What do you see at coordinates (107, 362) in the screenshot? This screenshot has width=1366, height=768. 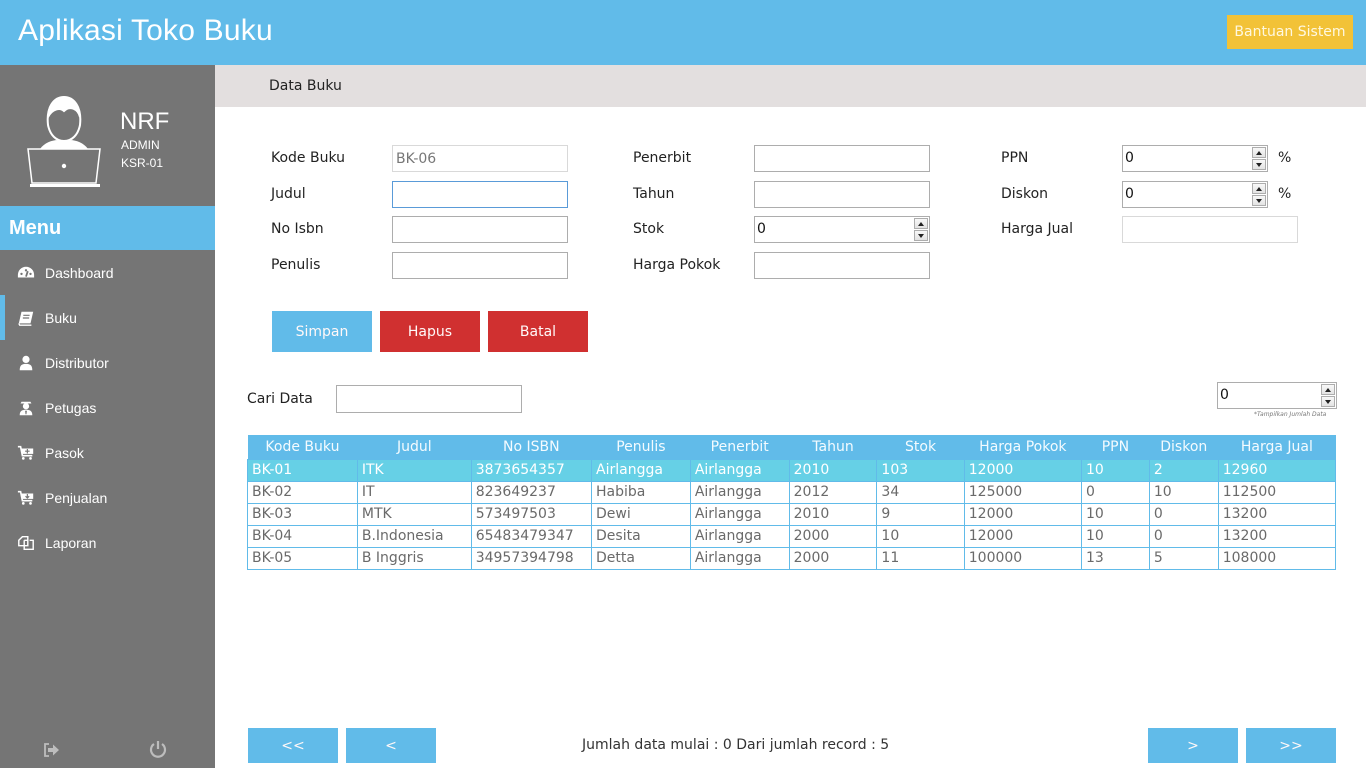 I see `sidebar-item-distributor: Distributor` at bounding box center [107, 362].